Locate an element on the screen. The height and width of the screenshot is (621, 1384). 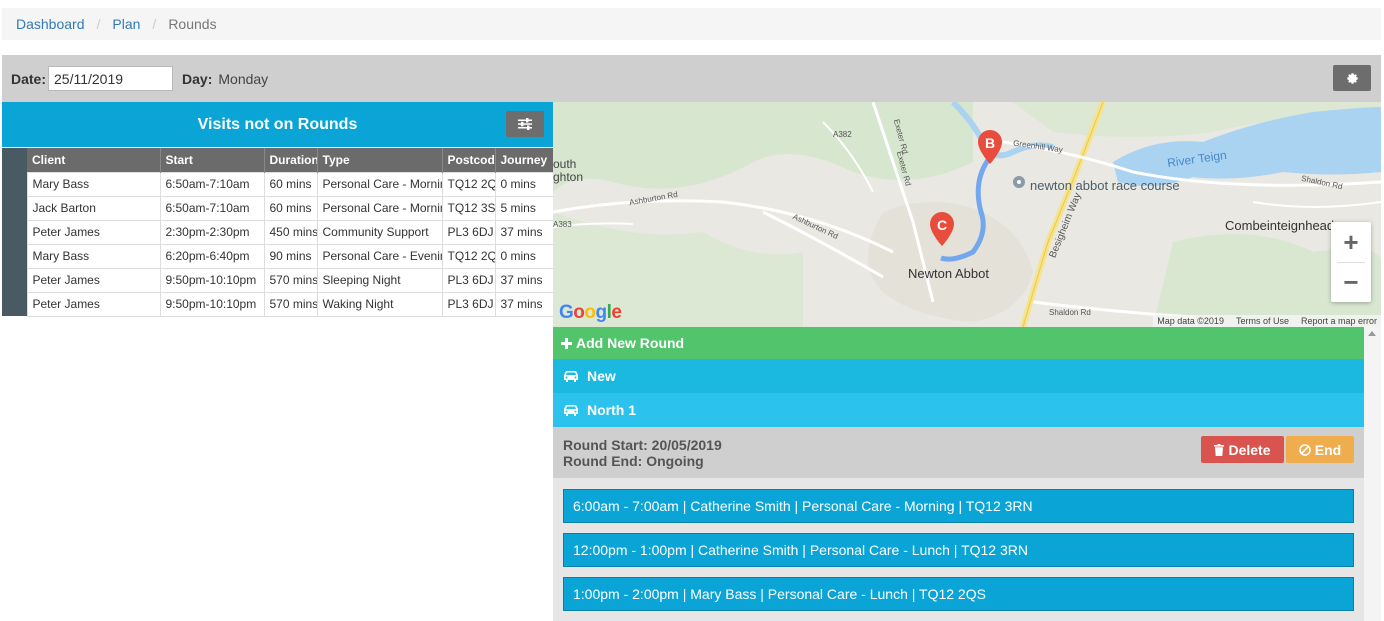
cell-duration: 60 mins is located at coordinates (290, 208).